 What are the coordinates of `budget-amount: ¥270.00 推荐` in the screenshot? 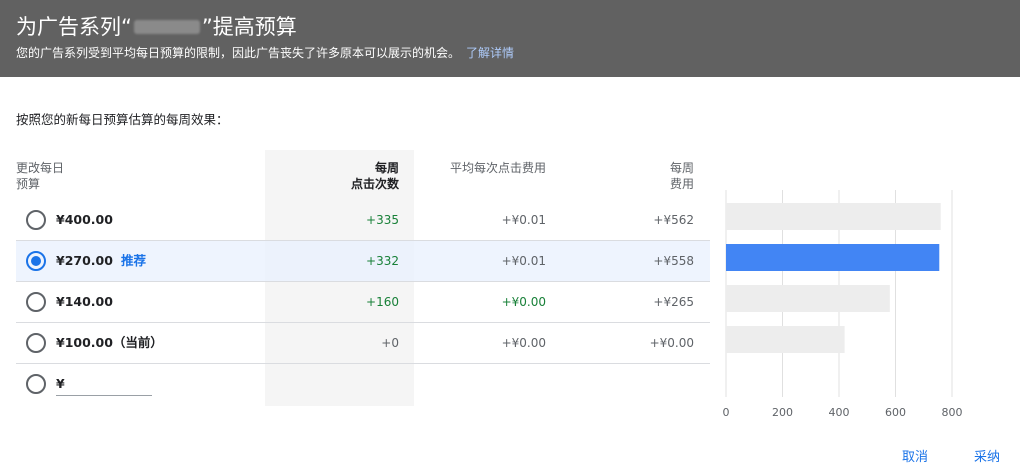 It's located at (101, 260).